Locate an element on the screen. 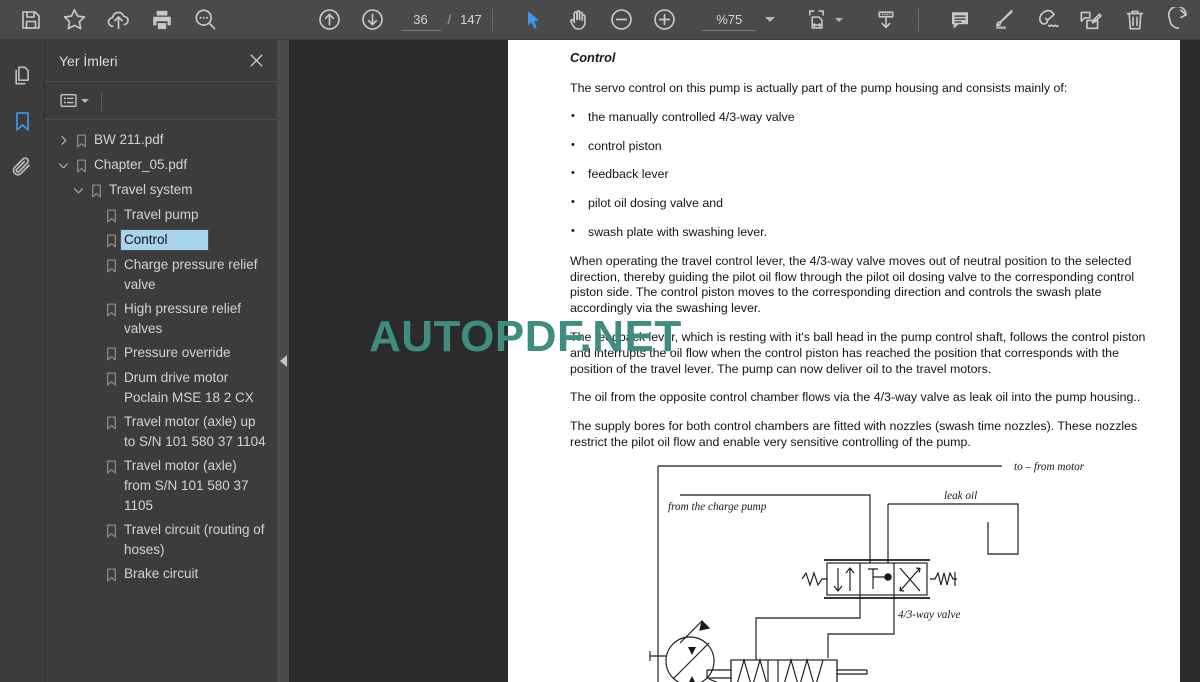 The width and height of the screenshot is (1200, 682). sidebar-item-bookmarks is located at coordinates (22, 121).